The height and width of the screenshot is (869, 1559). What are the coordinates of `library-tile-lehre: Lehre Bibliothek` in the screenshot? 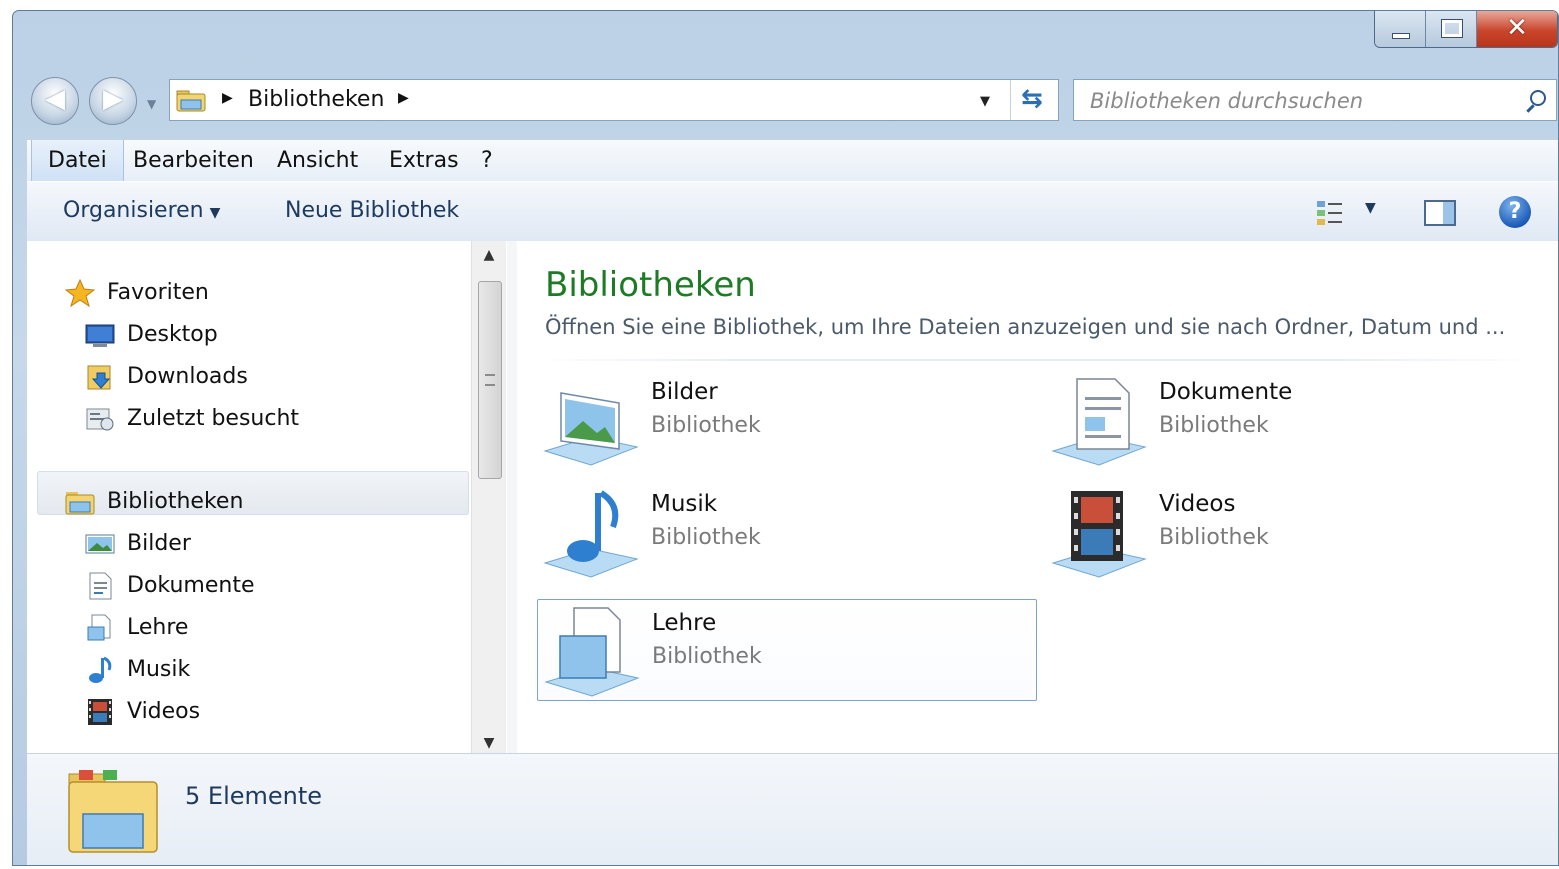 It's located at (787, 650).